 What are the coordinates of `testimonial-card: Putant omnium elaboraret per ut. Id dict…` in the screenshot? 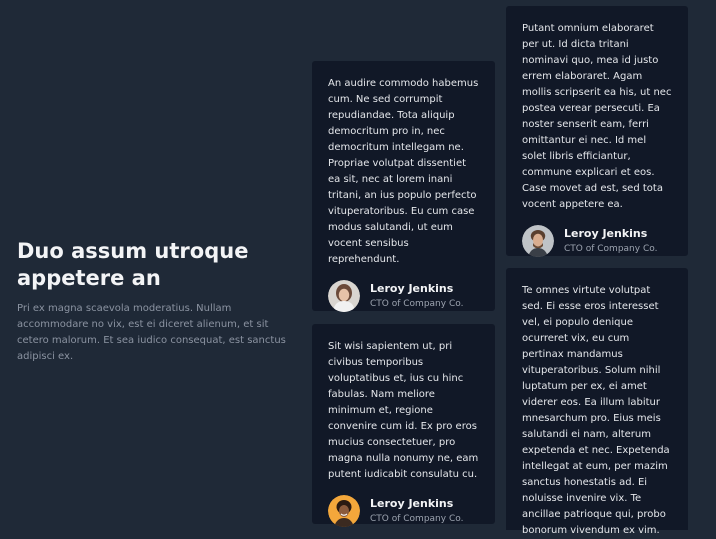 It's located at (597, 131).